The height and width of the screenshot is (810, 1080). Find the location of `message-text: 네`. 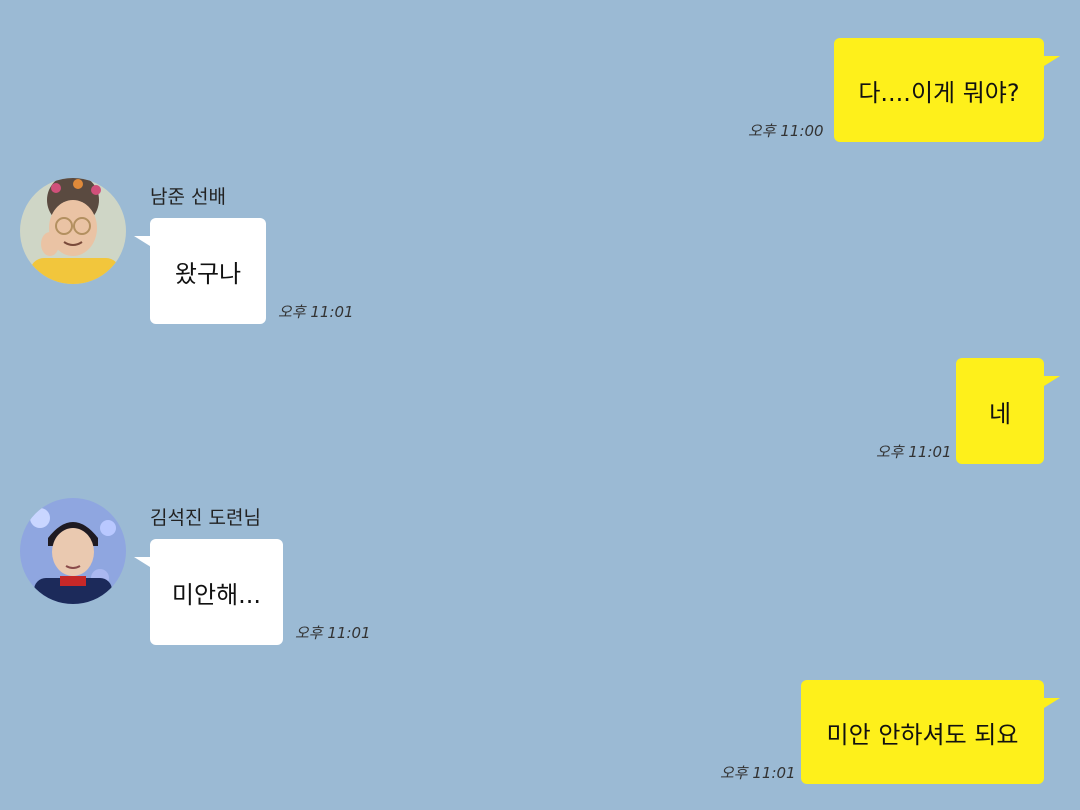

message-text: 네 is located at coordinates (1000, 413).